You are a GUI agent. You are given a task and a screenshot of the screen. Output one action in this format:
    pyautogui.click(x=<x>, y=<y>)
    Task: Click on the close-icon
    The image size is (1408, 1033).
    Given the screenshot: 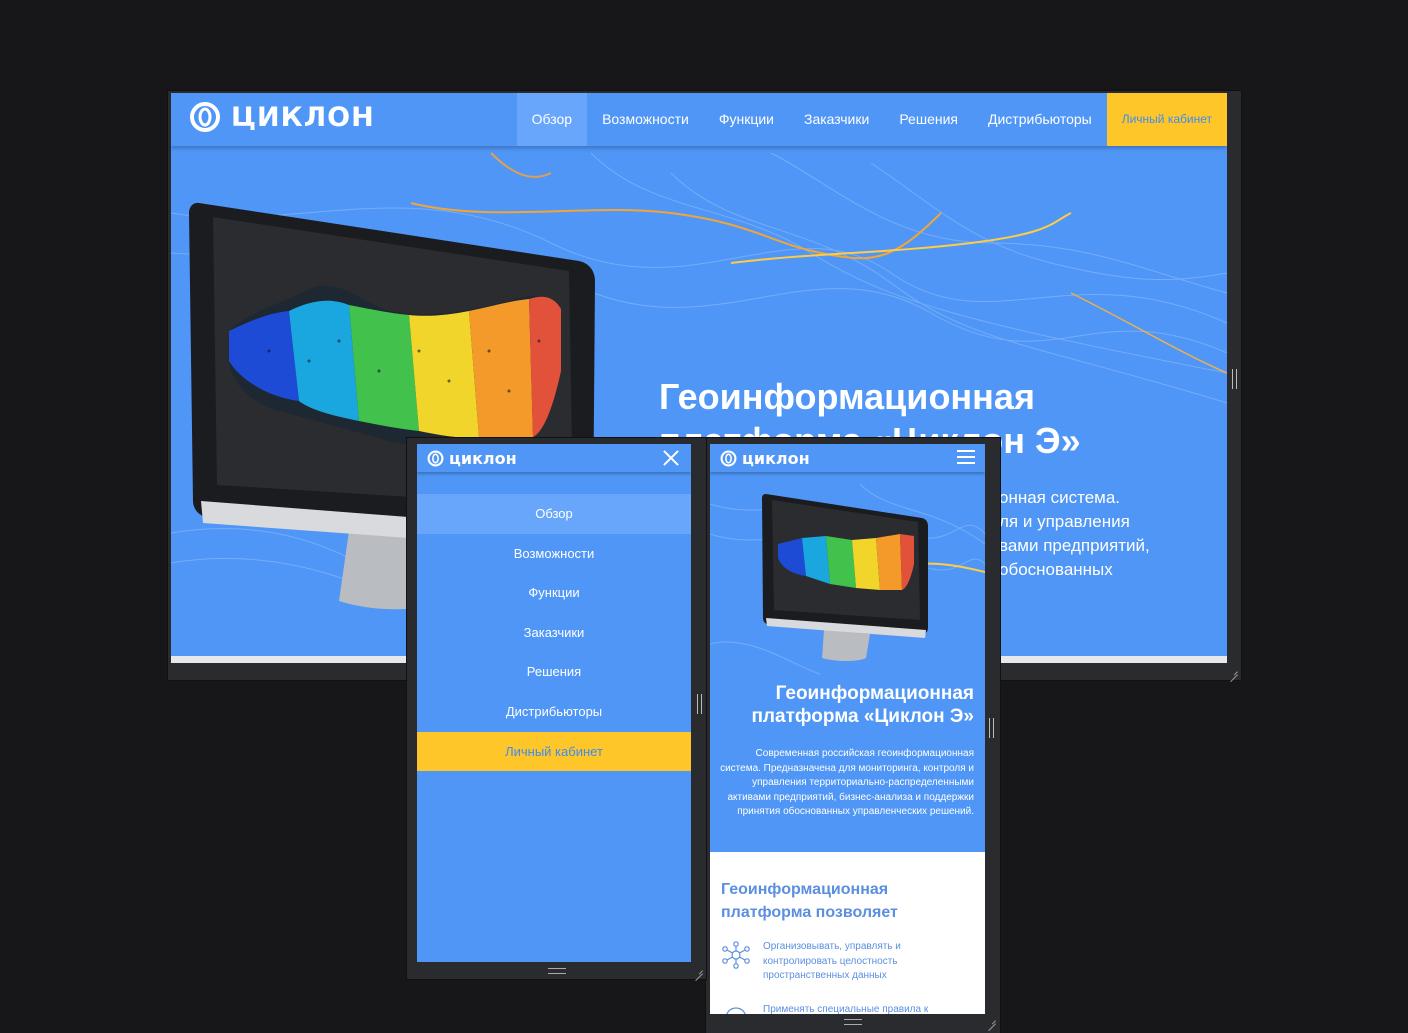 What is the action you would take?
    pyautogui.click(x=671, y=458)
    